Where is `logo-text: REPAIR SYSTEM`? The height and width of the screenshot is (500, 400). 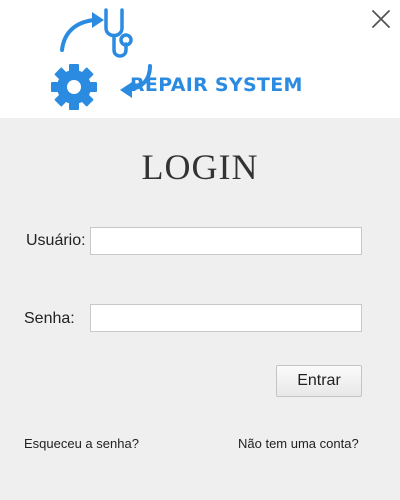 logo-text: REPAIR SYSTEM is located at coordinates (216, 85).